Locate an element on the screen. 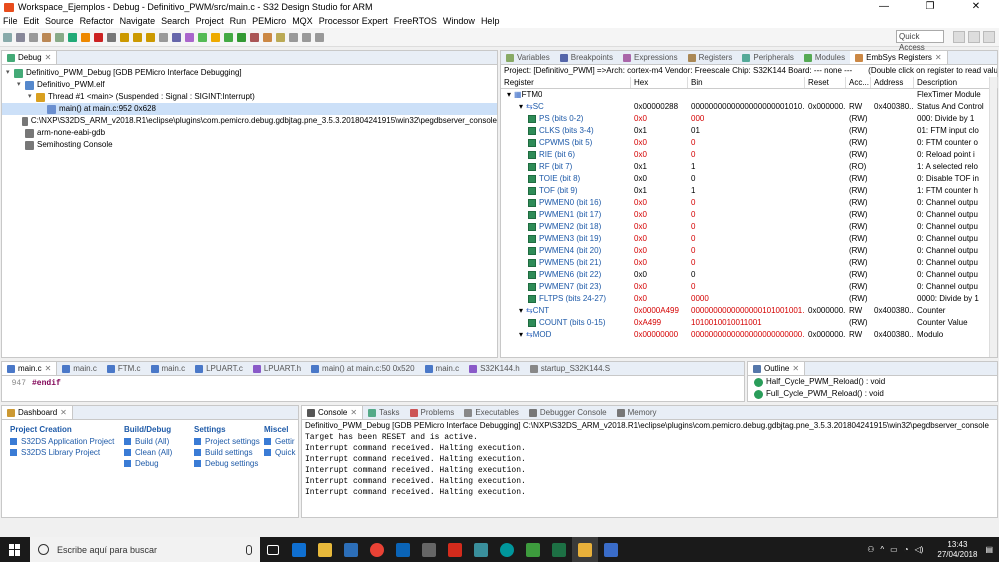  s32ds-app is located at coordinates (585, 549).